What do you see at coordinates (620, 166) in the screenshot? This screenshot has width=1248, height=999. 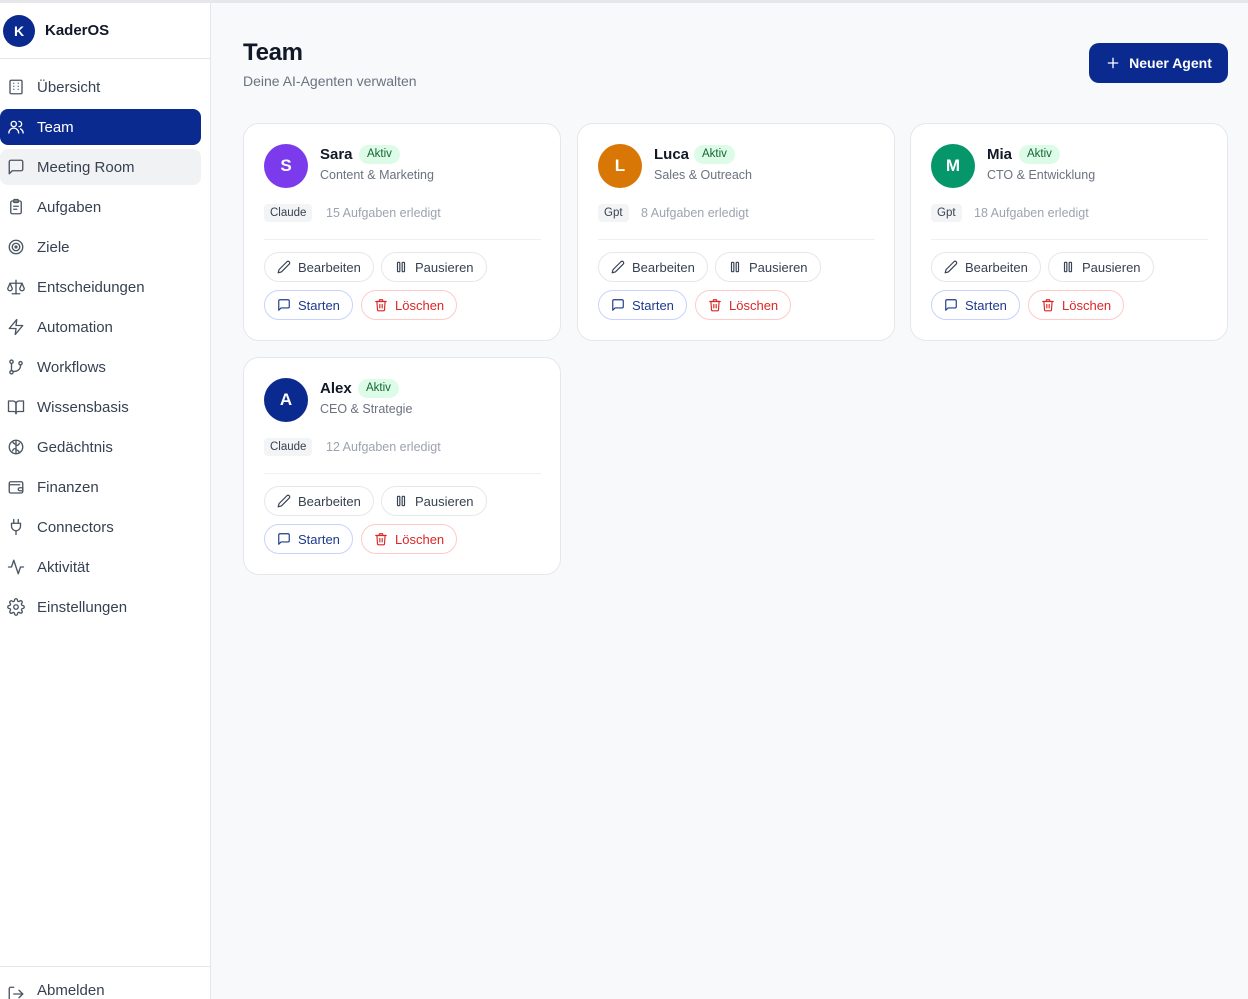 I see `agent-avatar: L` at bounding box center [620, 166].